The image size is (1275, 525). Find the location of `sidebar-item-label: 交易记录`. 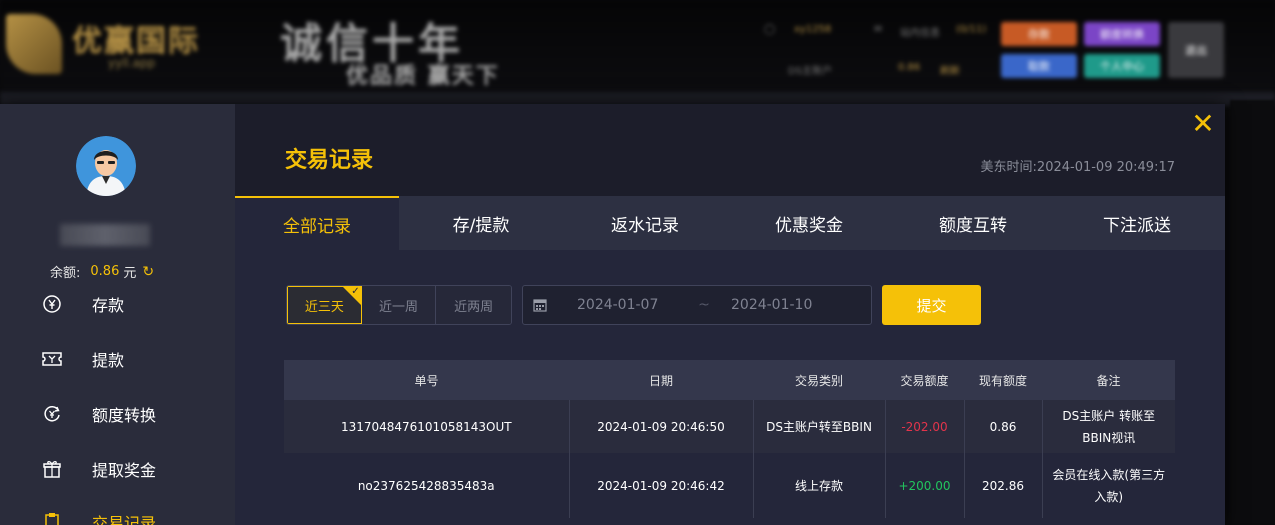

sidebar-item-label: 交易记录 is located at coordinates (124, 519).